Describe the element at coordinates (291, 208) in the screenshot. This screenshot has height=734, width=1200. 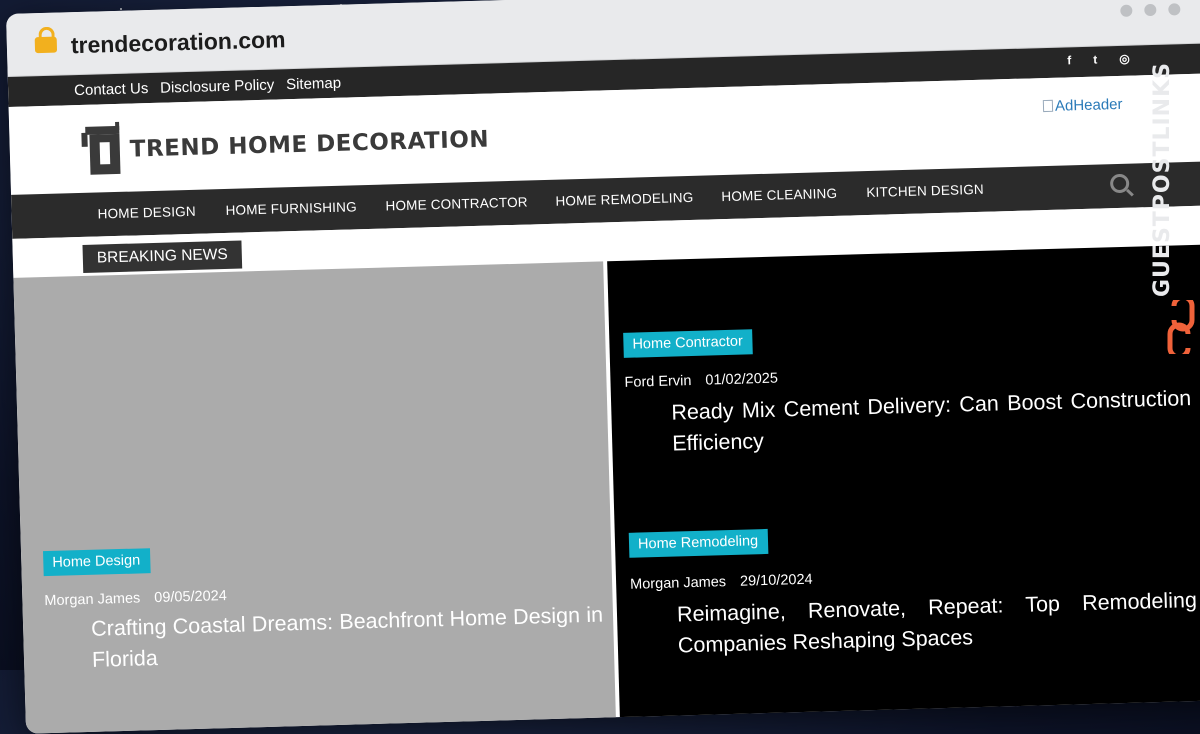
I see `nav-home-furnishing: HOME FURNISHING` at that location.